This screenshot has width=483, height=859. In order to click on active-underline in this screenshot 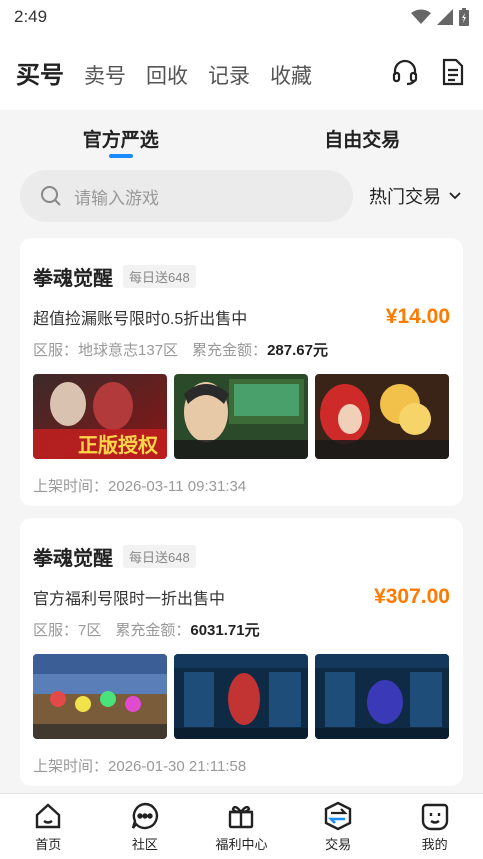, I will do `click(120, 156)`.